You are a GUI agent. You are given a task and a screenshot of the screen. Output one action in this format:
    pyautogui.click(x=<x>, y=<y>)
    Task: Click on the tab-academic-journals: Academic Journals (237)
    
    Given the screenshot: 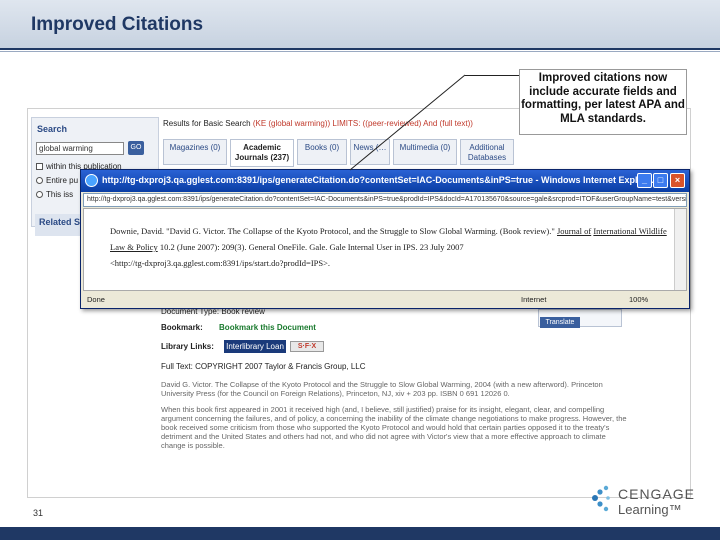 What is the action you would take?
    pyautogui.click(x=262, y=153)
    